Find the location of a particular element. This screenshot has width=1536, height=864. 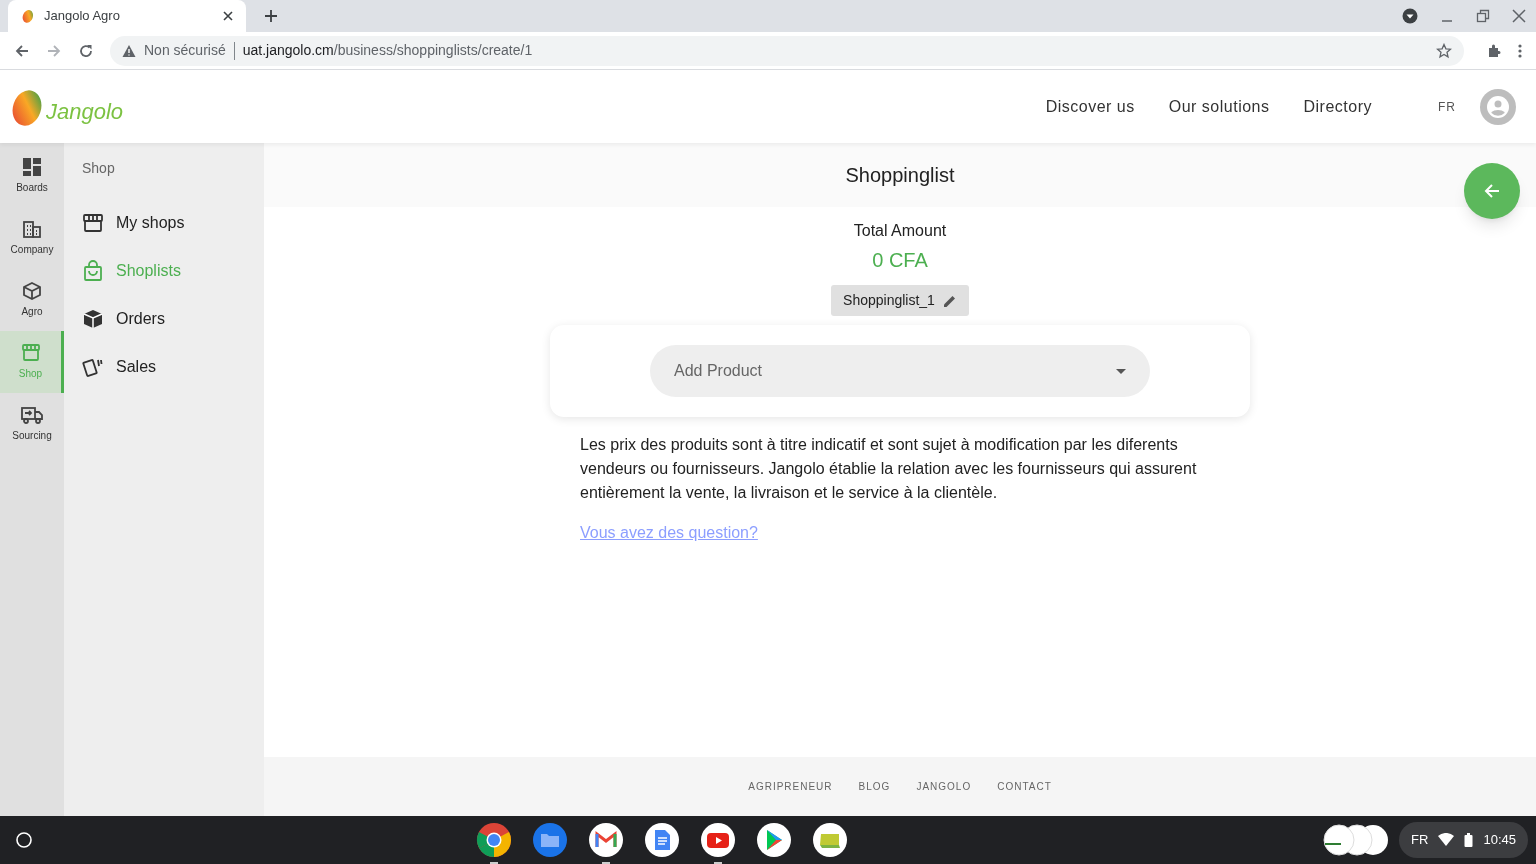

truck-icon is located at coordinates (32, 415).